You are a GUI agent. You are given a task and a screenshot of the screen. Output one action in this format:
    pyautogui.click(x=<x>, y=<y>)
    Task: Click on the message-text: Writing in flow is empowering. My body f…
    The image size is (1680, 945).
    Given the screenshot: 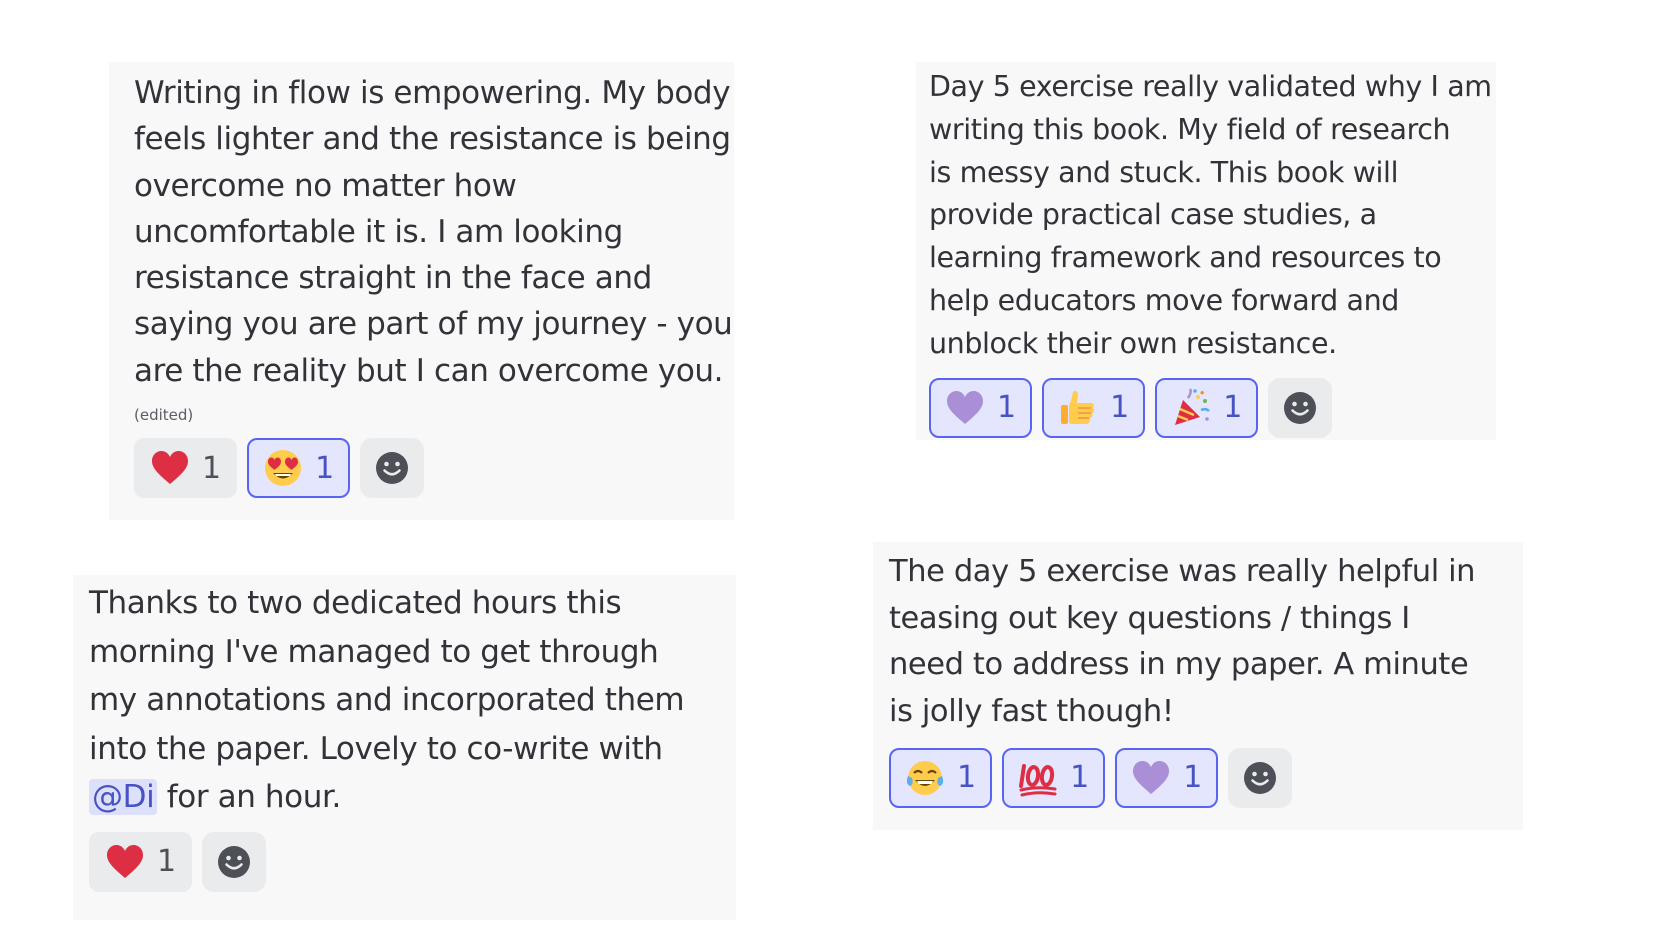 What is the action you would take?
    pyautogui.click(x=434, y=232)
    